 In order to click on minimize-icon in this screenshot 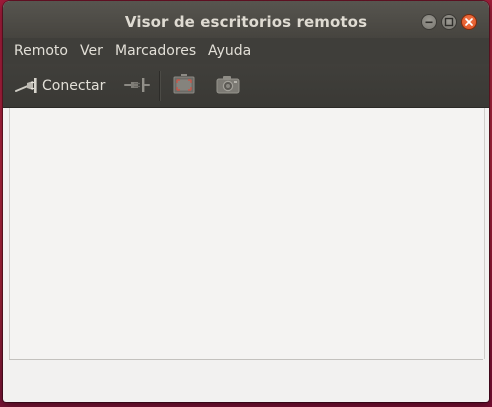, I will do `click(429, 22)`.